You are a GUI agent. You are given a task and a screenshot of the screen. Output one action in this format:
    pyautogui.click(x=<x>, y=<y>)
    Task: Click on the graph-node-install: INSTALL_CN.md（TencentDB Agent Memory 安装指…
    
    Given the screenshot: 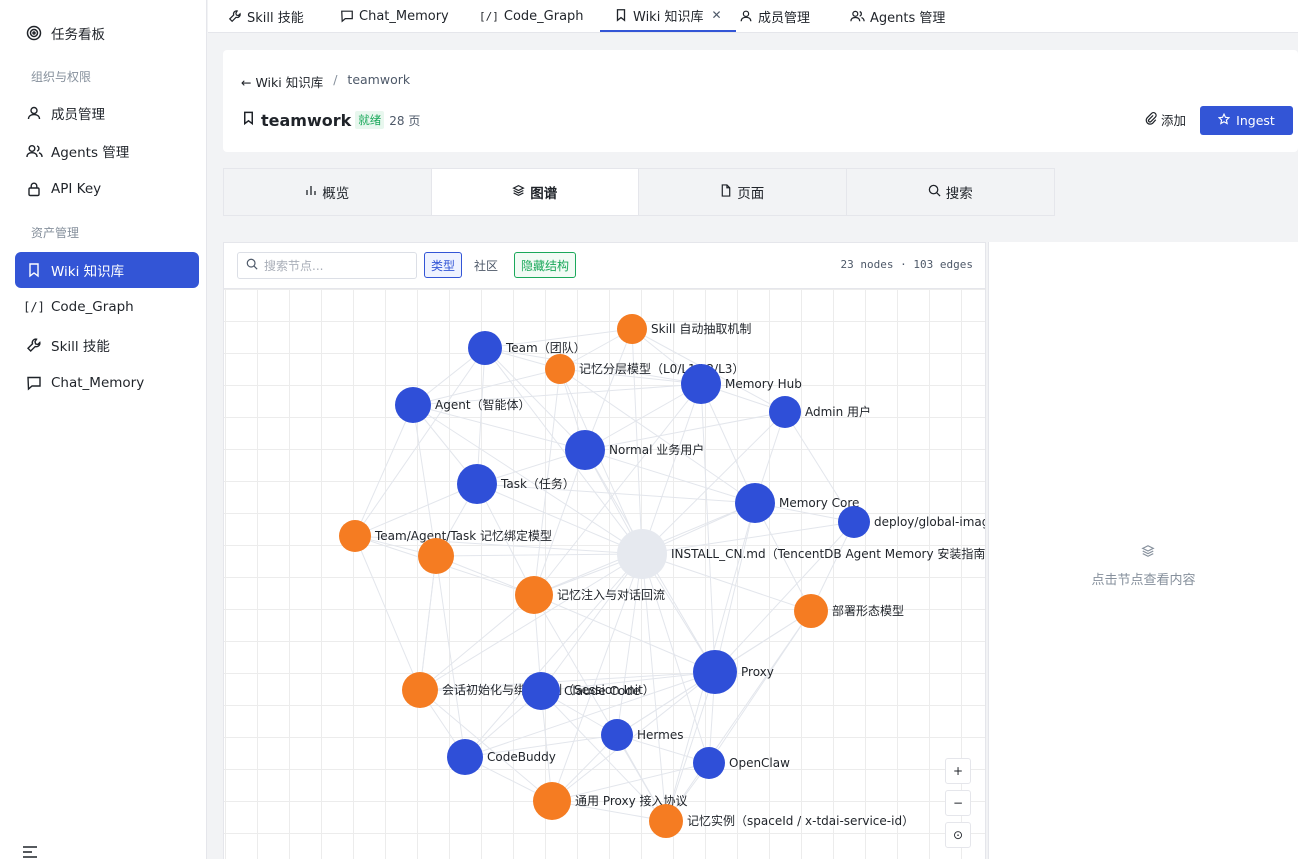 What is the action you would take?
    pyautogui.click(x=801, y=554)
    